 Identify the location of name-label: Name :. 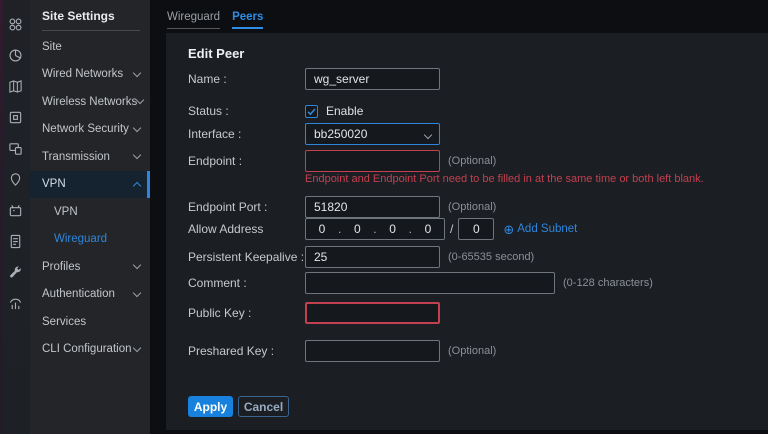
(207, 79).